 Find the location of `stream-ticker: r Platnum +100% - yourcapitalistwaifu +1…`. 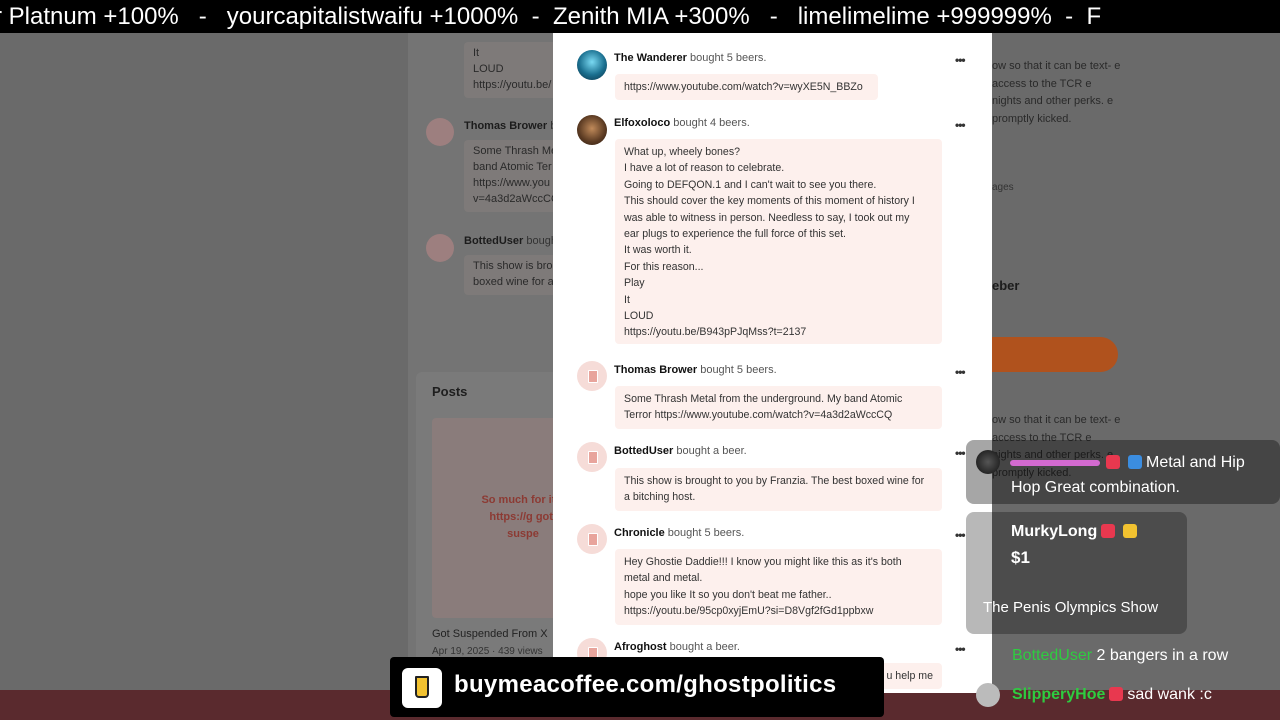

stream-ticker: r Platnum +100% - yourcapitalistwaifu +1… is located at coordinates (640, 16).